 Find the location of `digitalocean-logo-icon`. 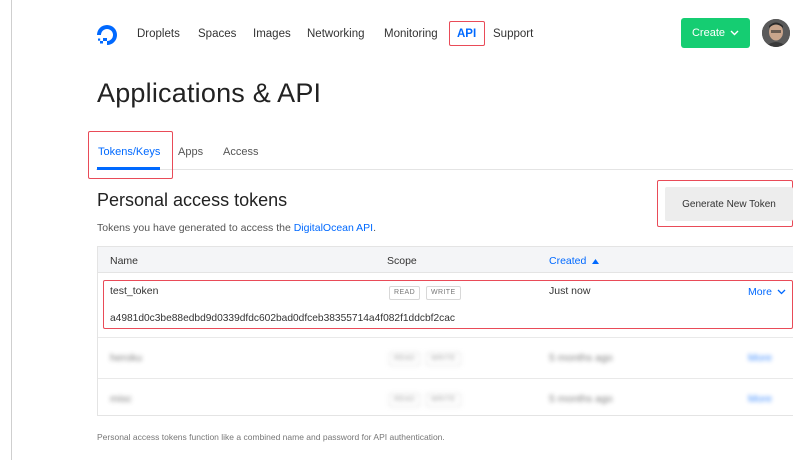

digitalocean-logo-icon is located at coordinates (107, 35).